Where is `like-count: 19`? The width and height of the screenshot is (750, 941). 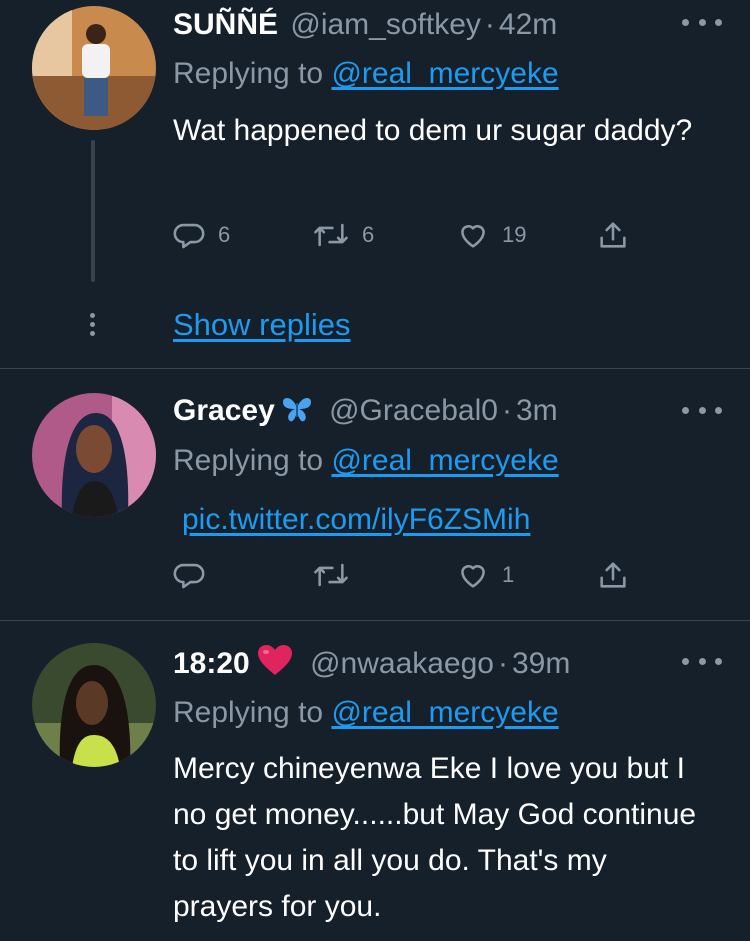 like-count: 19 is located at coordinates (514, 234).